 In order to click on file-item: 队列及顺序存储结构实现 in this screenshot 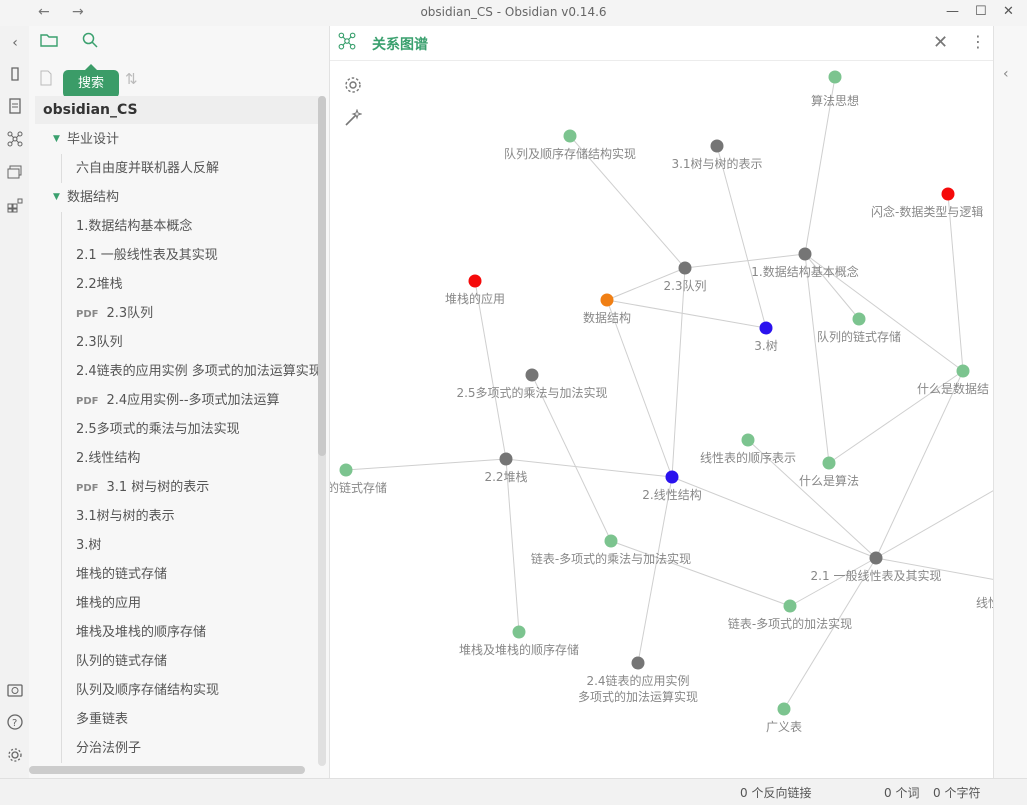, I will do `click(190, 690)`.